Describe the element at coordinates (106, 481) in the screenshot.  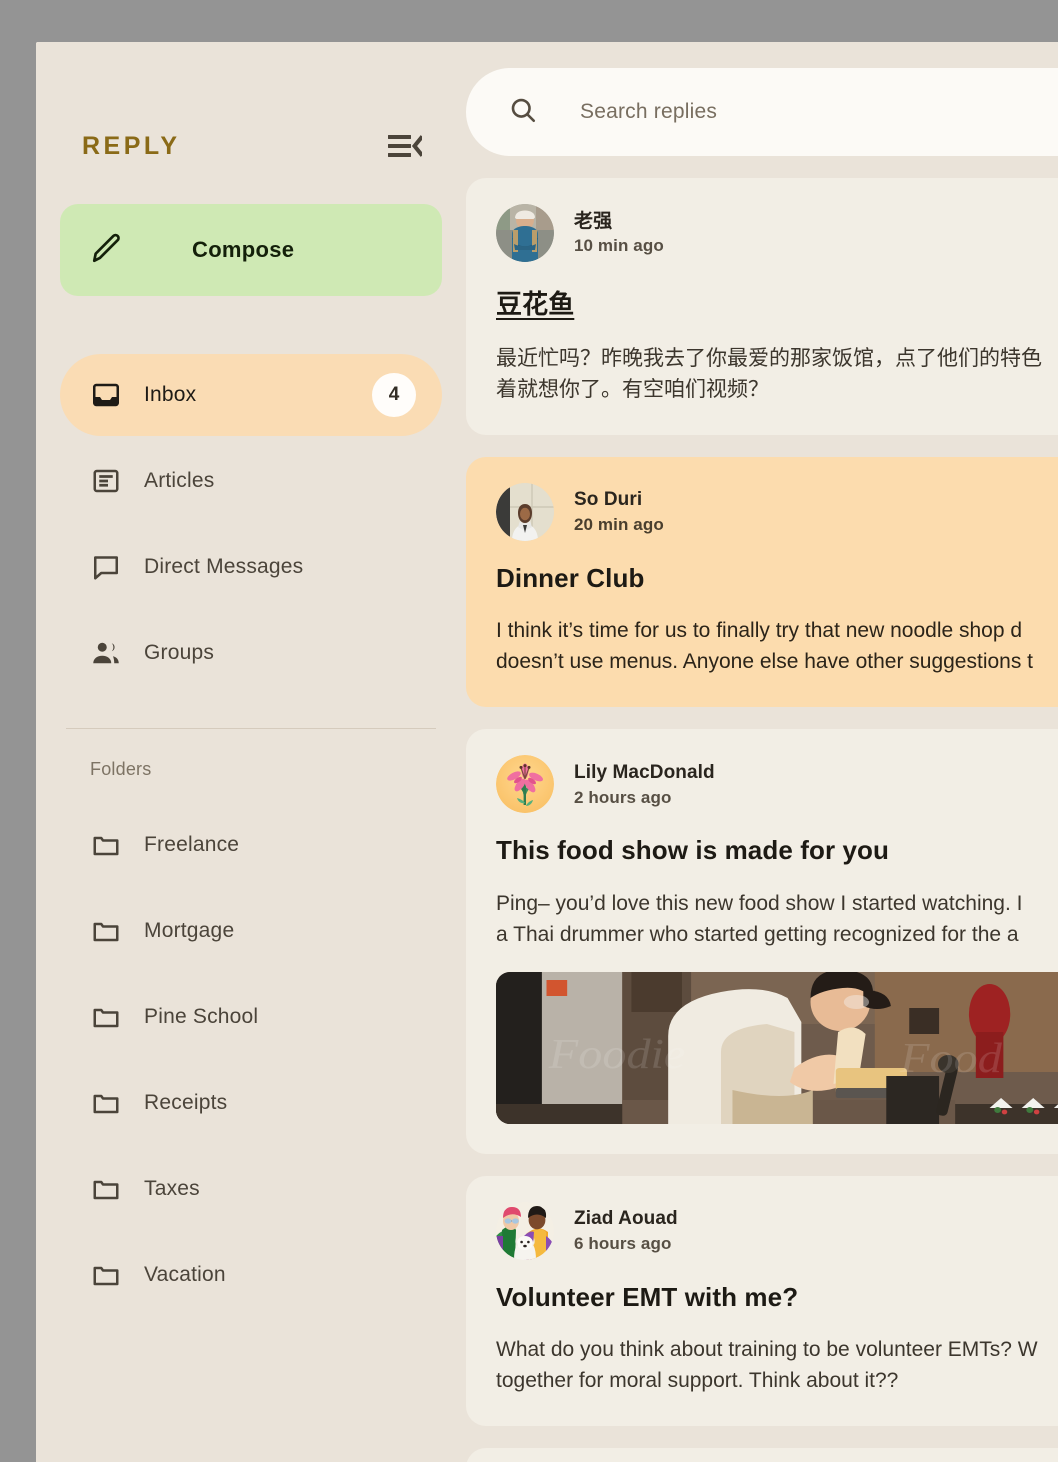
I see `article-icon` at that location.